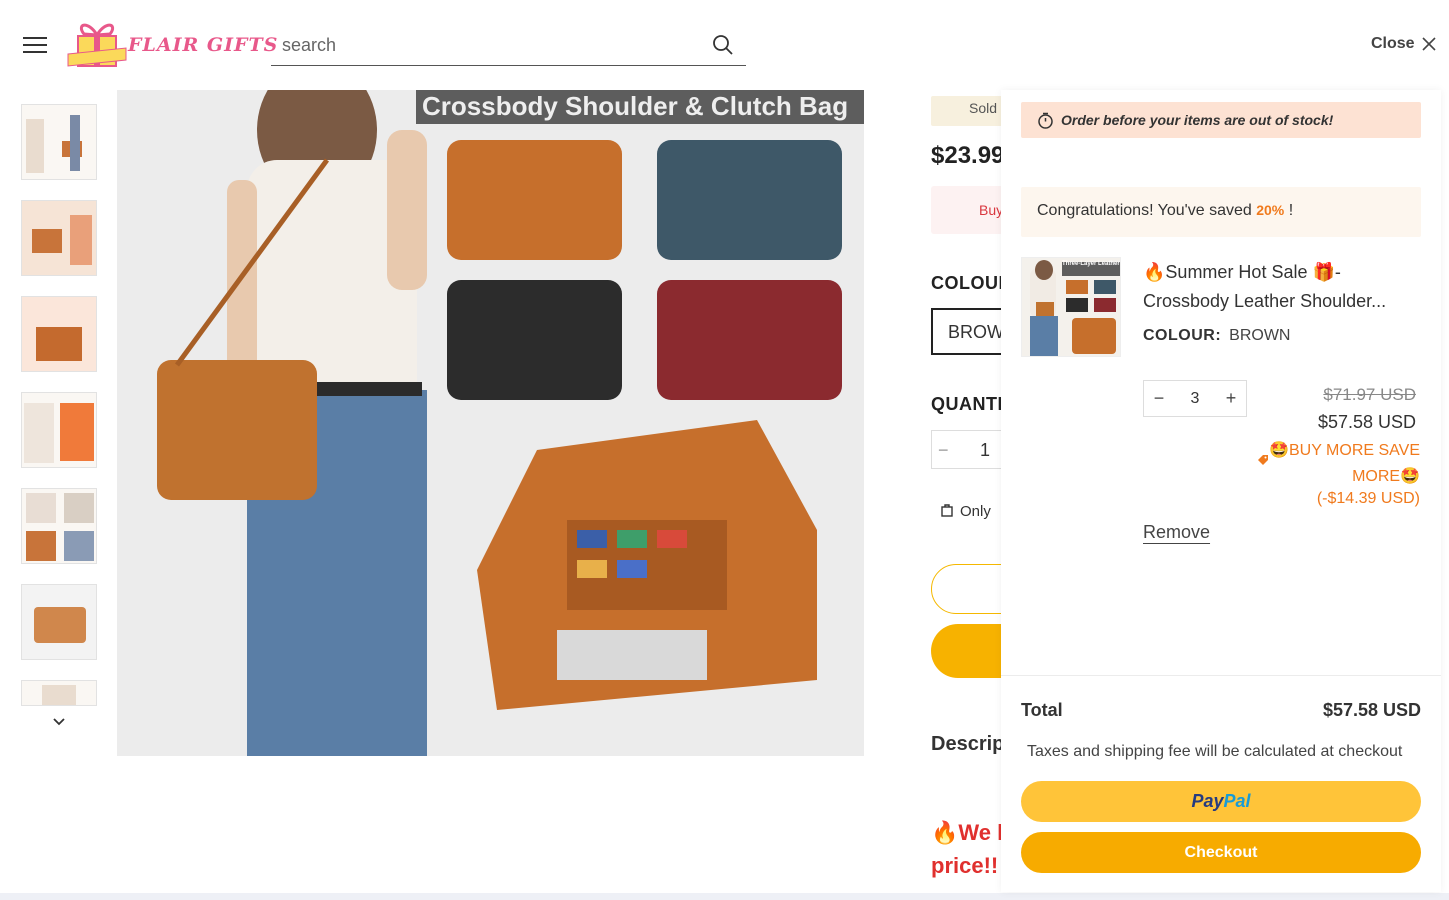  I want to click on buy-more-save-more: 🤩BUY MORE SAVE MORE🤩, so click(1338, 464).